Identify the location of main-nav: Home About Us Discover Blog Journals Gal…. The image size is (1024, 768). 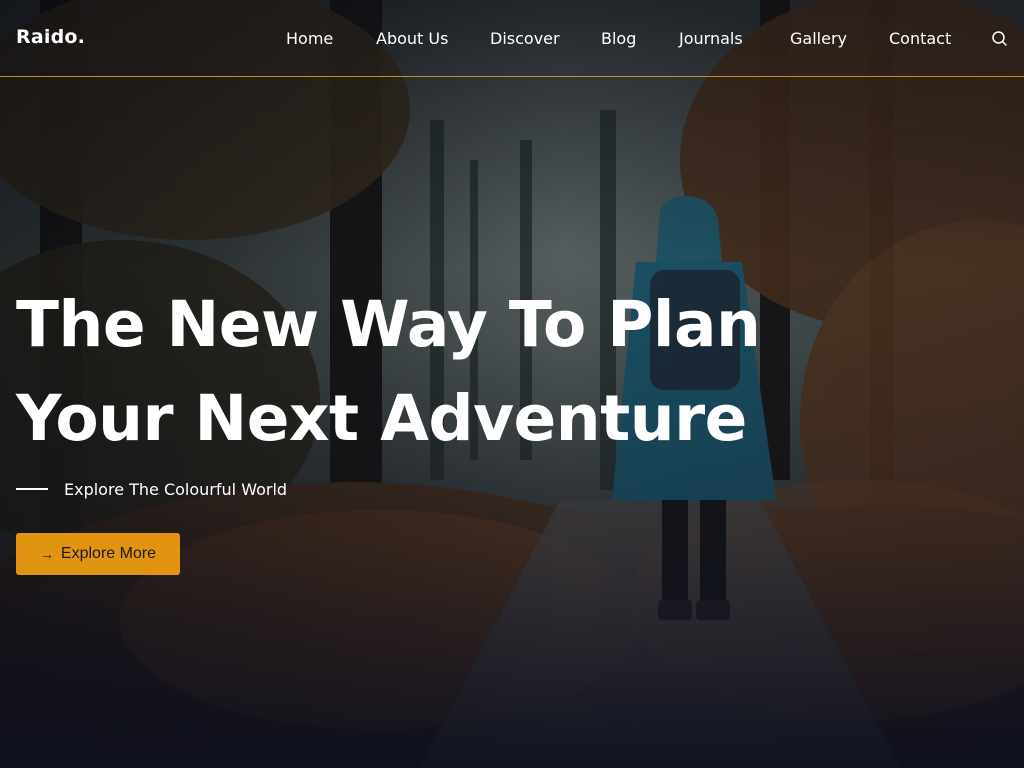
(512, 39).